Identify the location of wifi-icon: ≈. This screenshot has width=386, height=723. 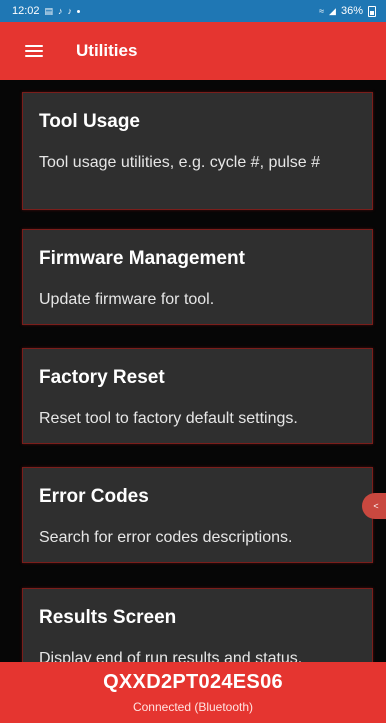
(322, 10).